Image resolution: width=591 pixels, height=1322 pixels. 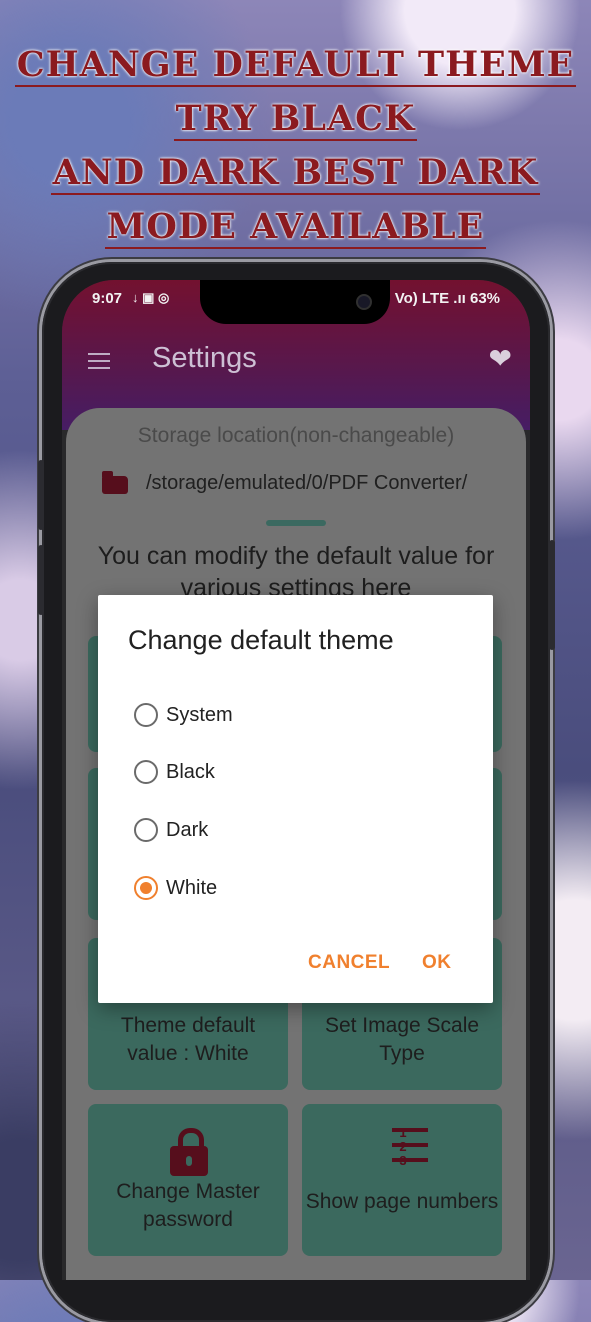 What do you see at coordinates (295, 173) in the screenshot?
I see `promo-line-3: AND DARK BEST DARK` at bounding box center [295, 173].